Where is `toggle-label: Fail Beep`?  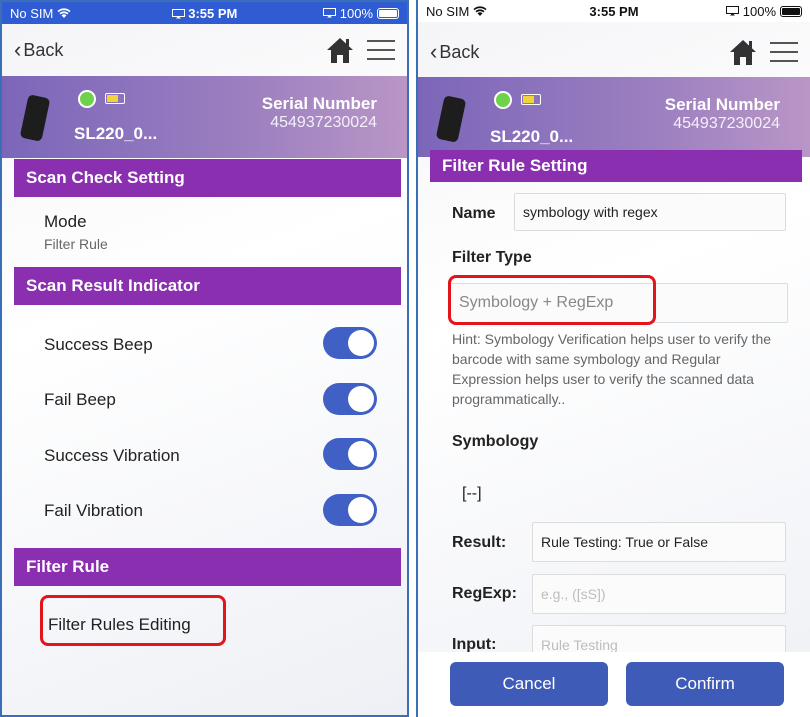 toggle-label: Fail Beep is located at coordinates (80, 399).